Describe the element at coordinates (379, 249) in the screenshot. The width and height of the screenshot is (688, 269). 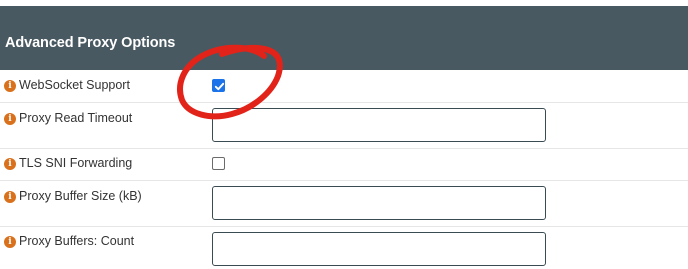
I see `proxy-buffers-count-input` at that location.